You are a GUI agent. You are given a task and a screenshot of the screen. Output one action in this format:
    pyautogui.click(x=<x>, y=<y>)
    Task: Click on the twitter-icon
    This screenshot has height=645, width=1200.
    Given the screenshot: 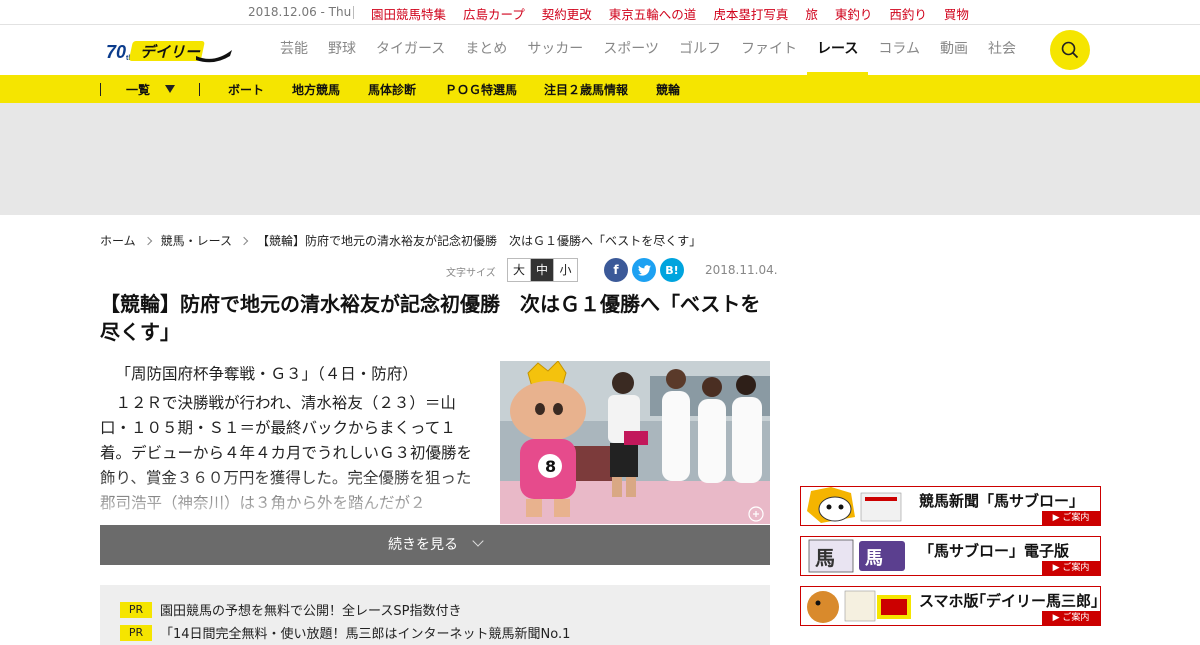 What is the action you would take?
    pyautogui.click(x=644, y=270)
    